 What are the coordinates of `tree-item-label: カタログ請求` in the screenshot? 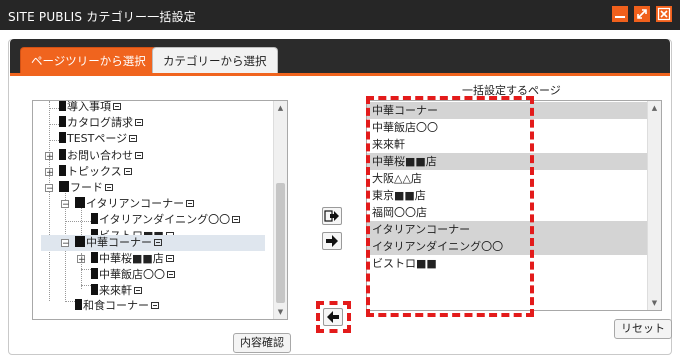 It's located at (100, 122).